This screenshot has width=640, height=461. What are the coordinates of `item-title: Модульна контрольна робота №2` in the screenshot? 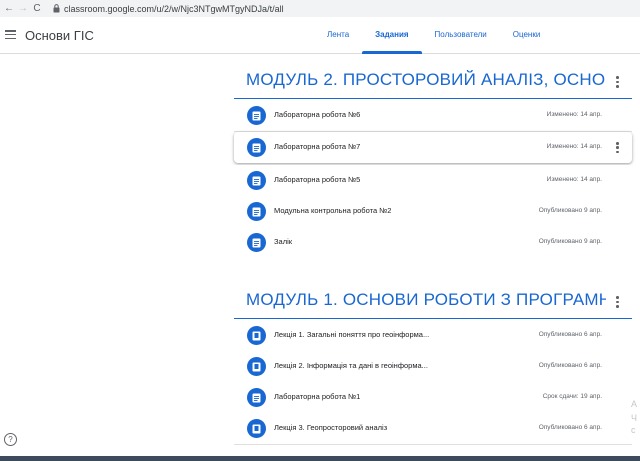 It's located at (333, 210).